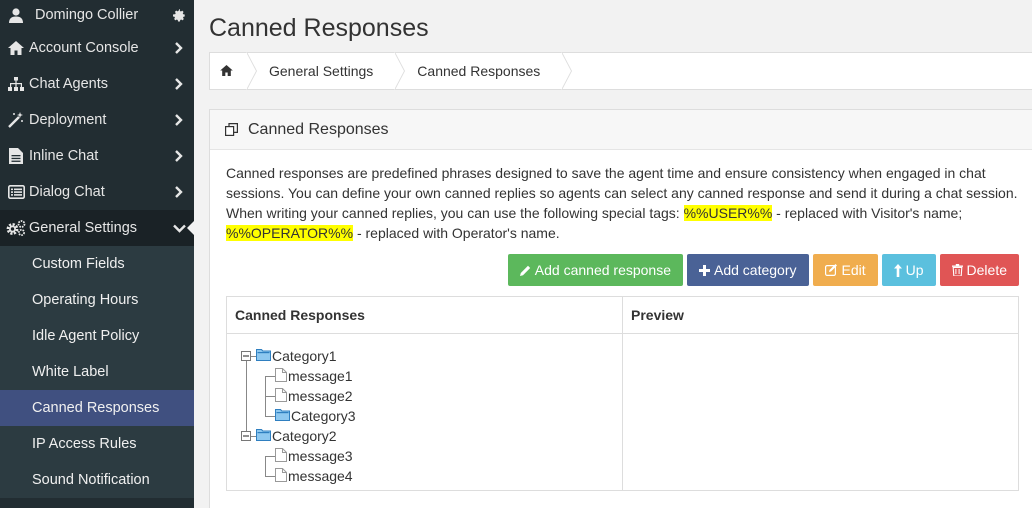 This screenshot has width=1032, height=508. I want to click on edit-button: Edit, so click(845, 270).